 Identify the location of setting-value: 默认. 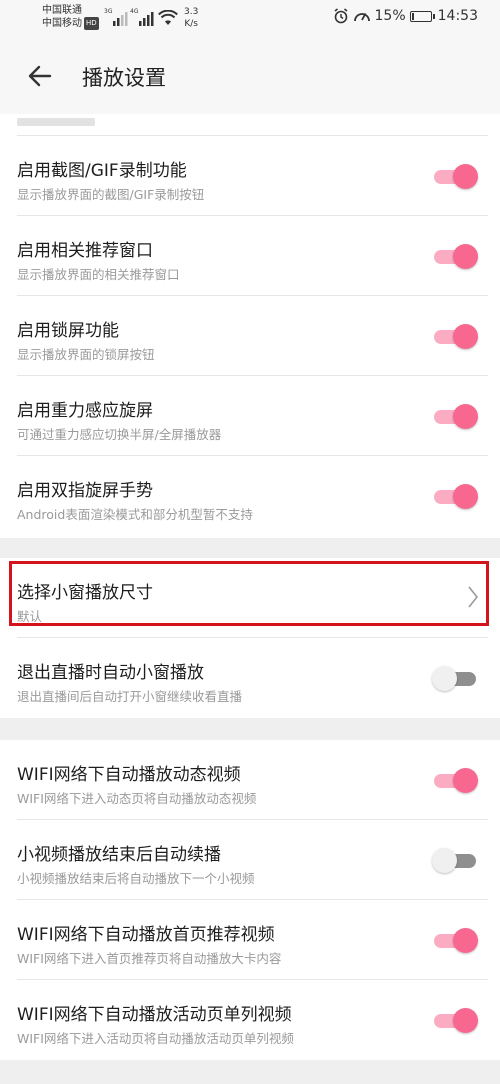
(30, 616).